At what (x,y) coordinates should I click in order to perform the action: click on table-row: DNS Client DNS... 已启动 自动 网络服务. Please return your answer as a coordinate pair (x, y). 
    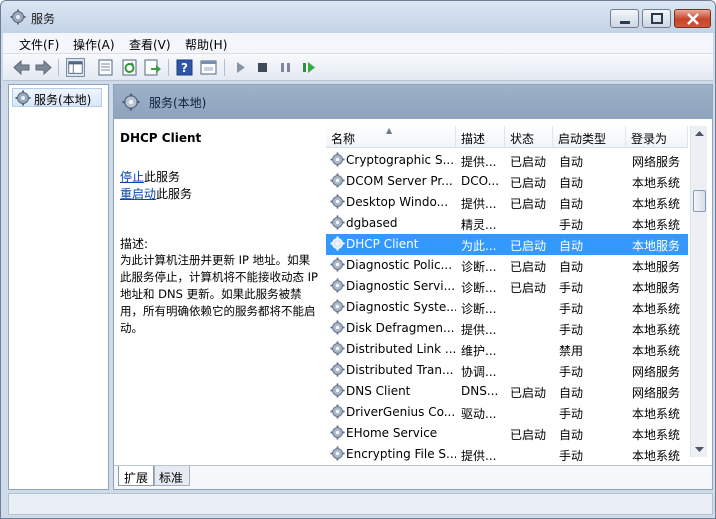
    Looking at the image, I should click on (507, 391).